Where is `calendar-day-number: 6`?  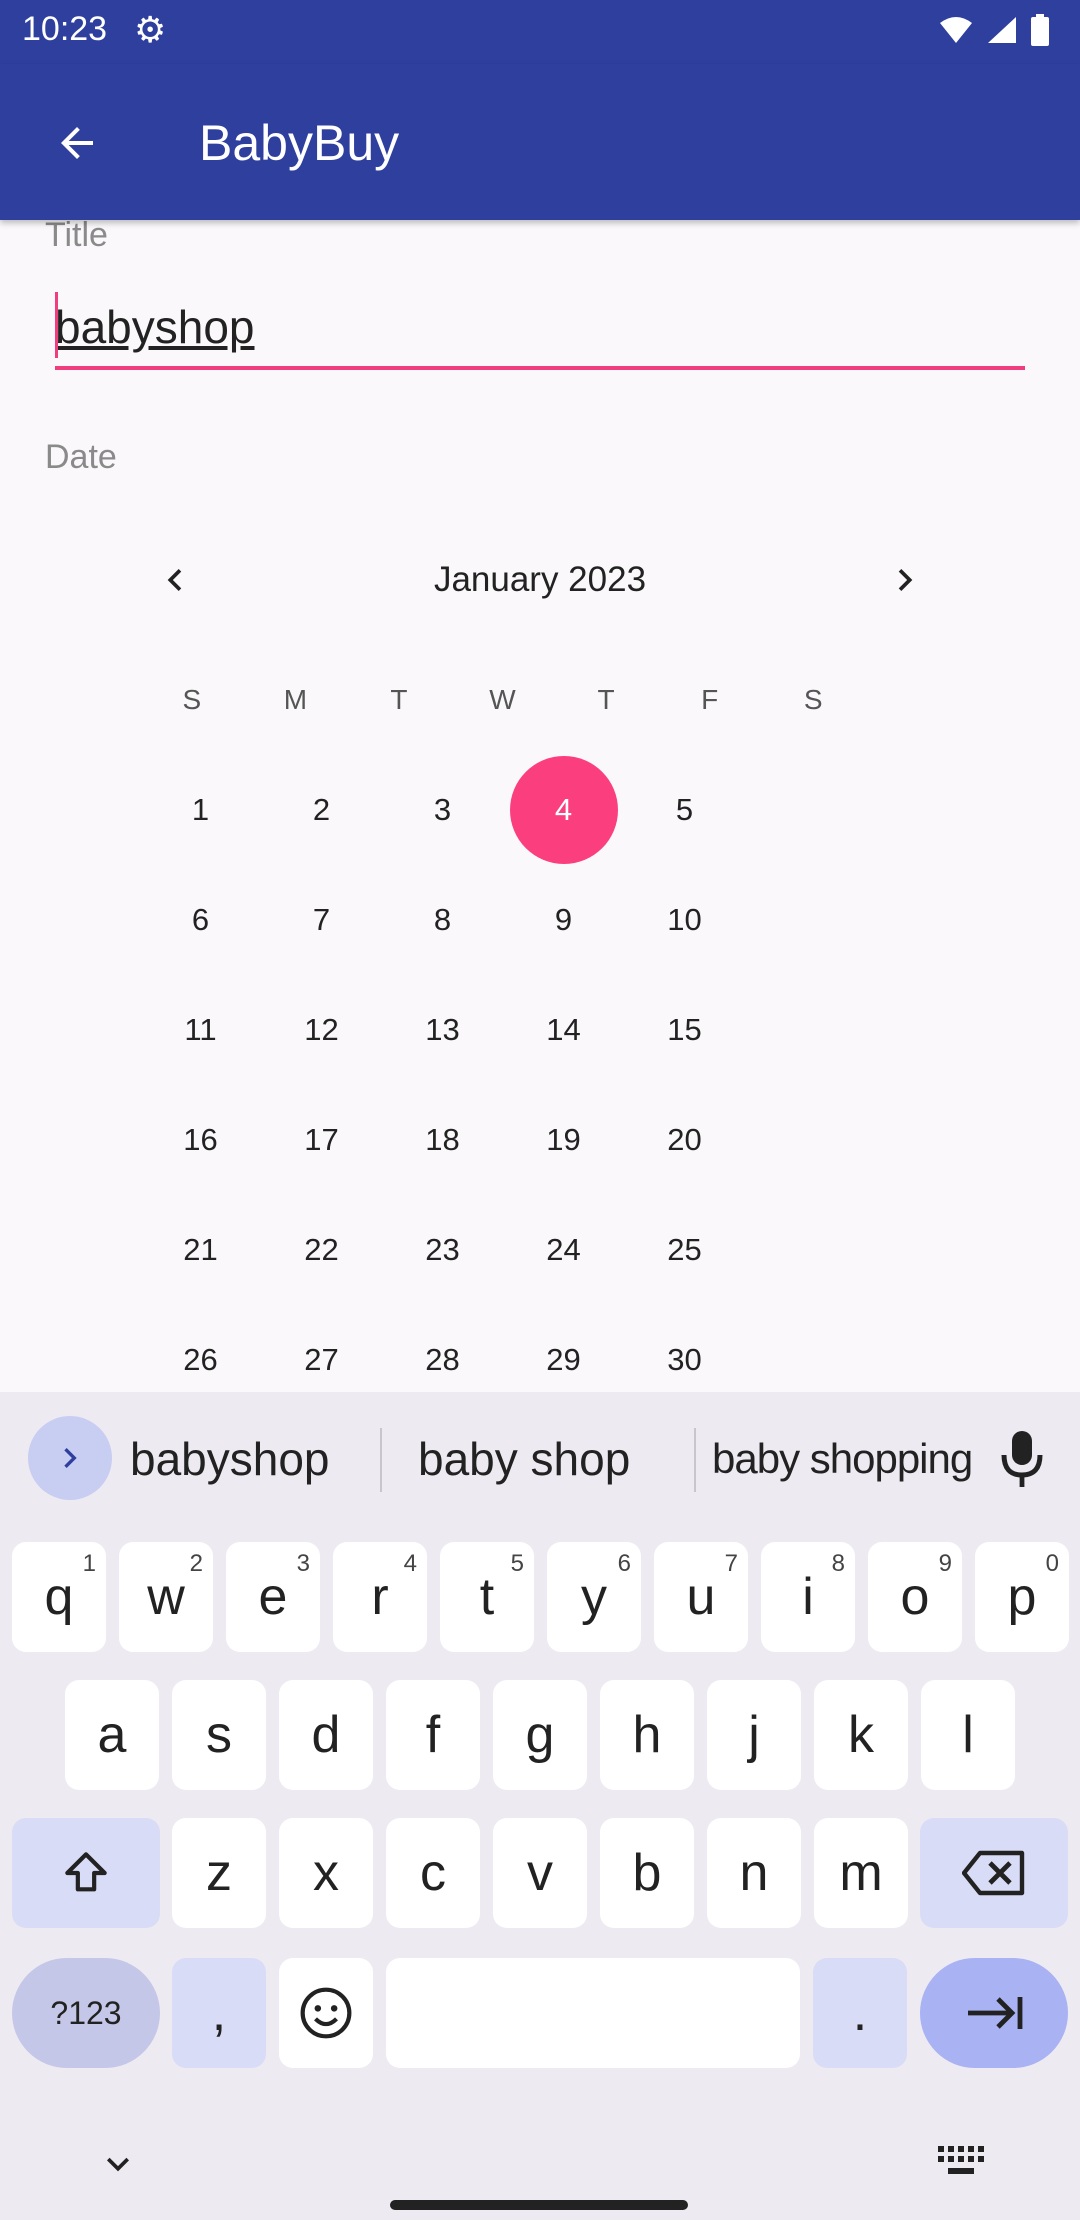 calendar-day-number: 6 is located at coordinates (200, 919).